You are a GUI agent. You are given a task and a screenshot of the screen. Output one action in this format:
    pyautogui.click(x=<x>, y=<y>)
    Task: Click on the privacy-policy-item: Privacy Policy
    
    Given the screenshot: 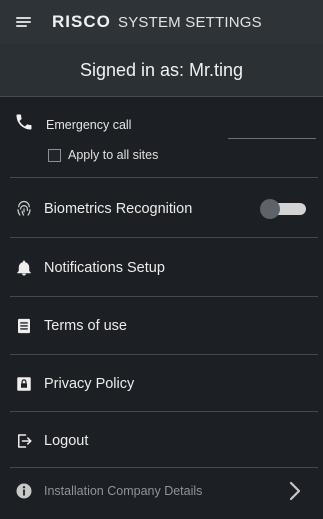 What is the action you would take?
    pyautogui.click(x=161, y=384)
    